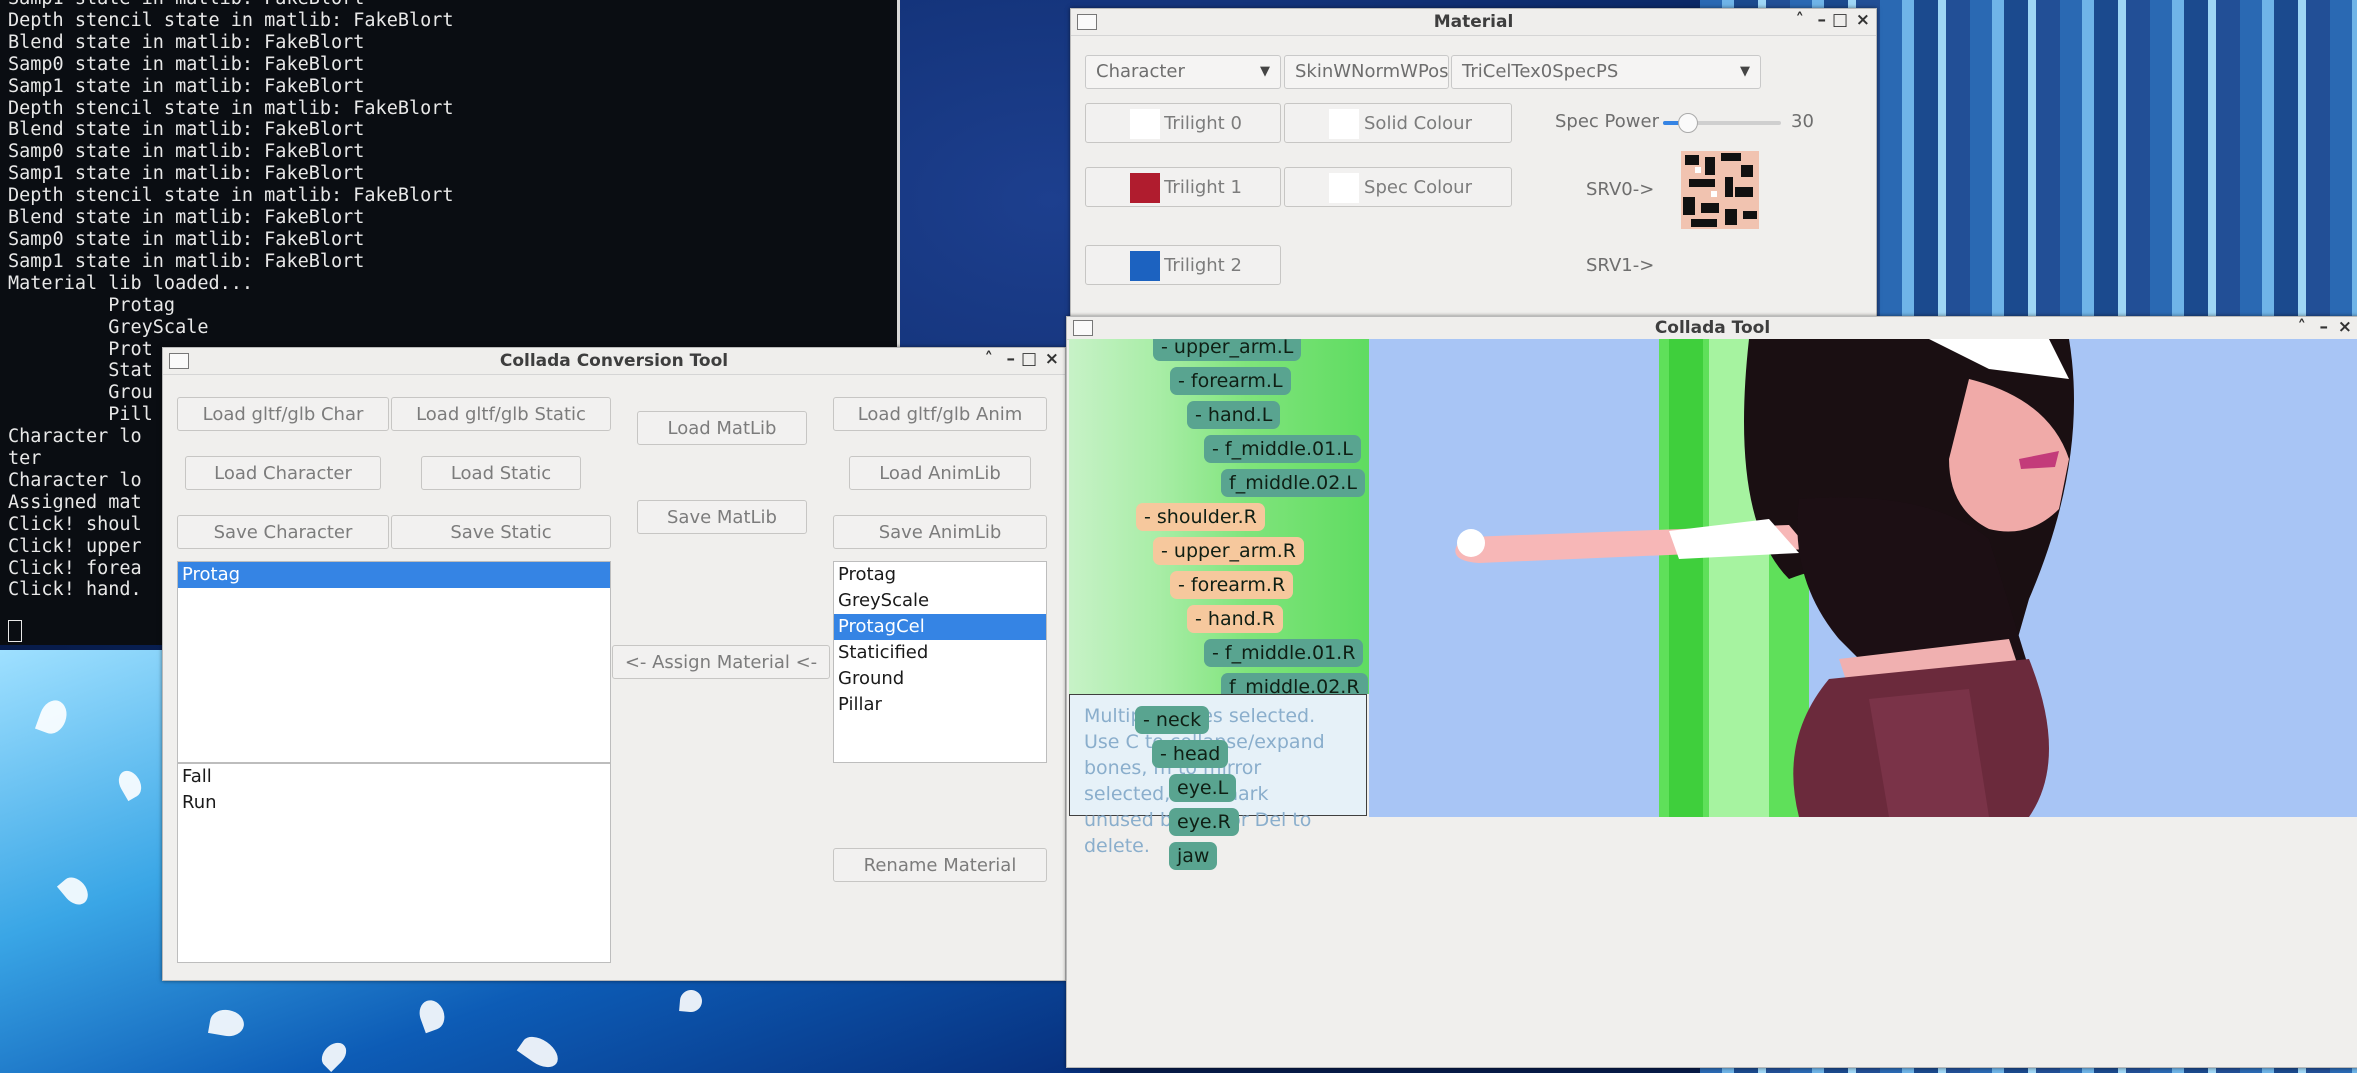 The image size is (2357, 1073). Describe the element at coordinates (394, 662) in the screenshot. I see `character-list: Protag` at that location.